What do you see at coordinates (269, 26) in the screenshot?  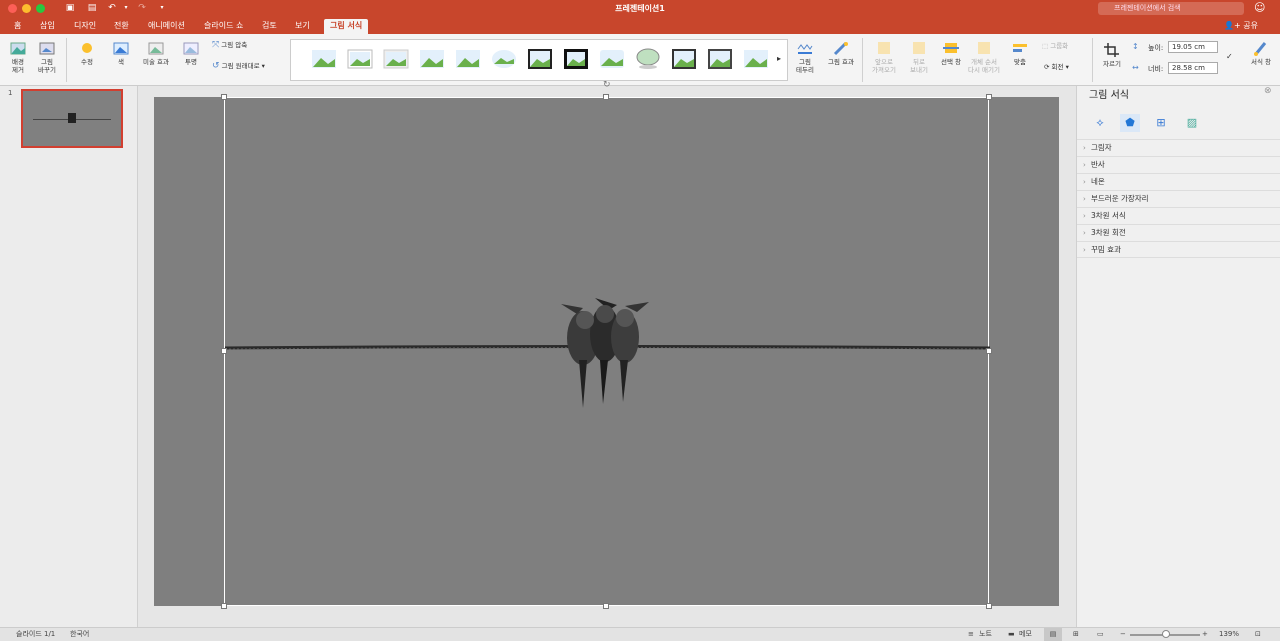 I see `tab-review: 검토` at bounding box center [269, 26].